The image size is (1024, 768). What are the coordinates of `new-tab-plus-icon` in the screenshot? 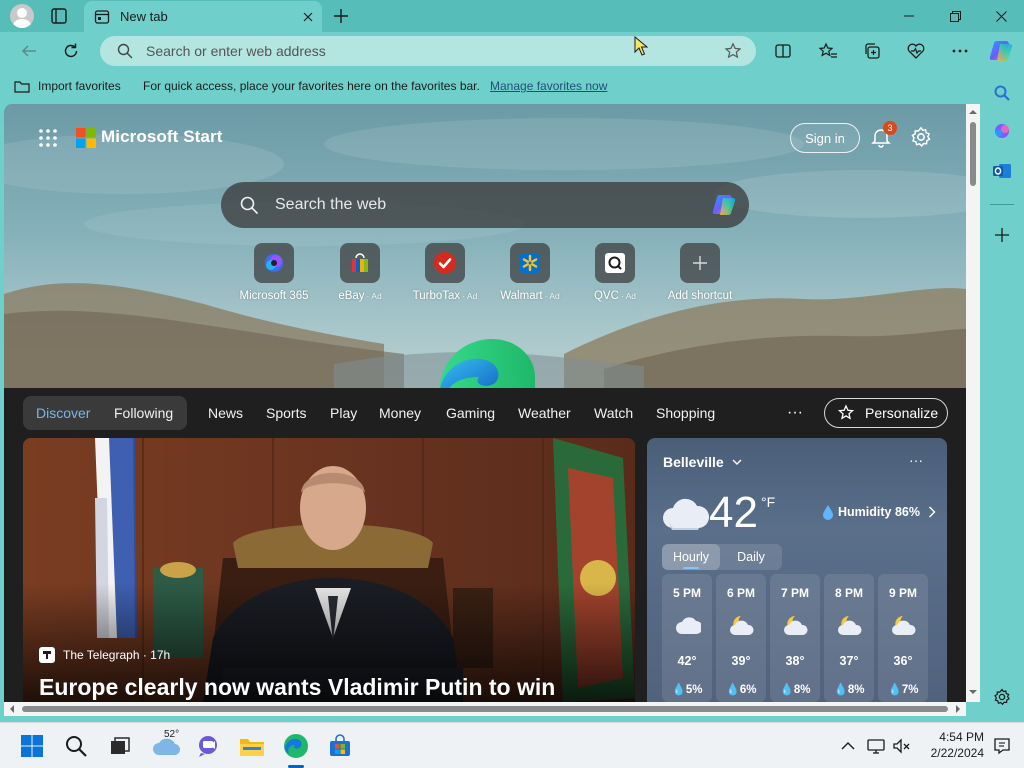 It's located at (341, 16).